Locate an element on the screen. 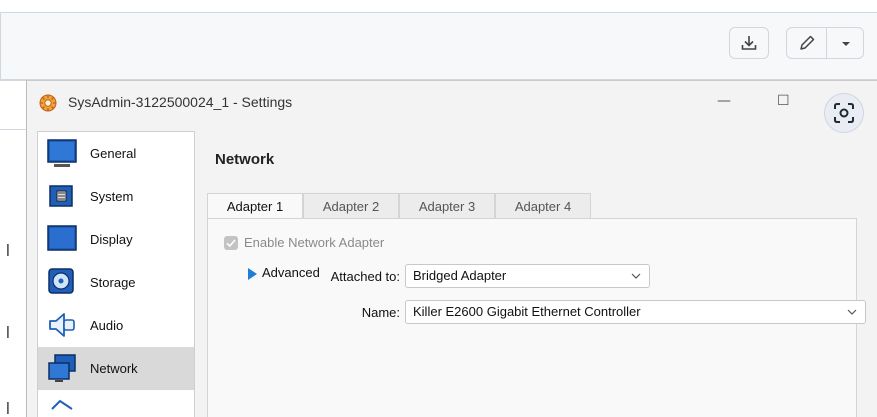 This screenshot has width=877, height=417. sidebar-item-label: General is located at coordinates (113, 153).